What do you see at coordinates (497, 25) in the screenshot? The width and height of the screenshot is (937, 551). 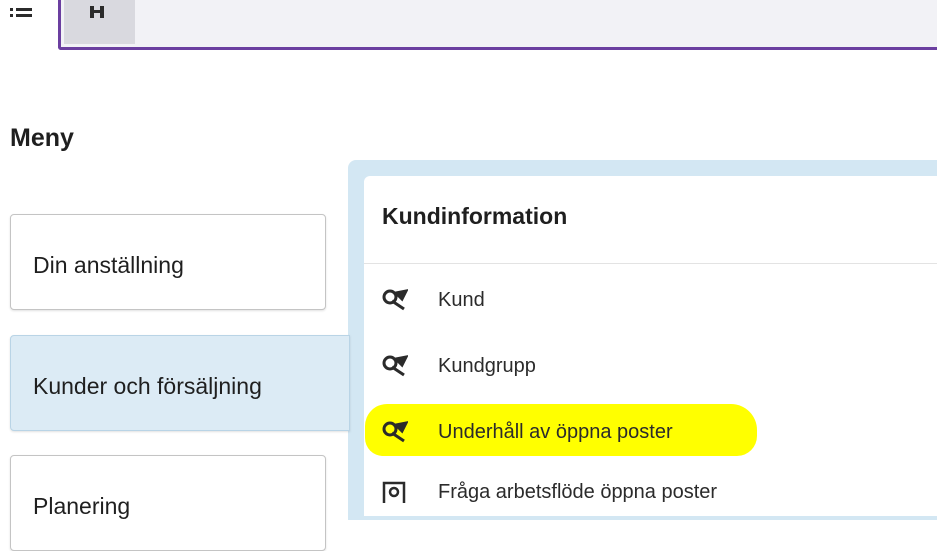 I see `app-bar` at bounding box center [497, 25].